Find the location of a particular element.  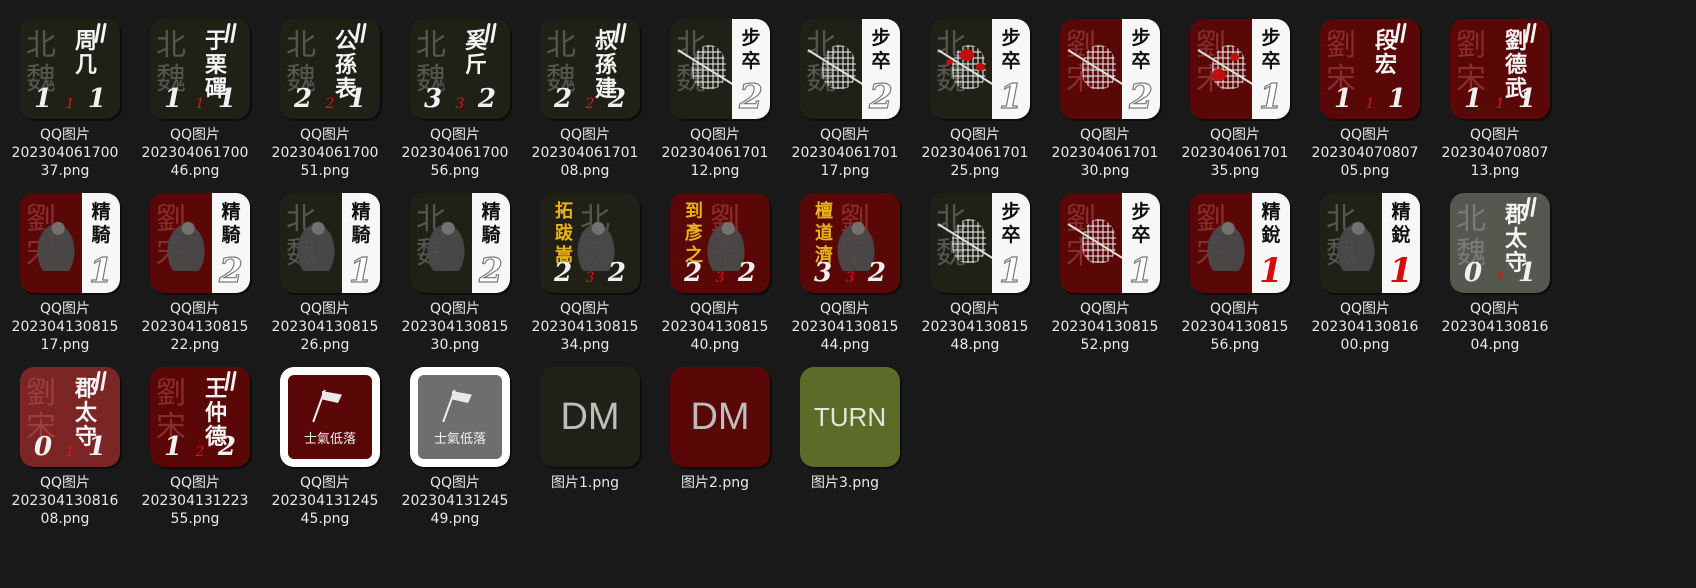

file-label: 图片1.png is located at coordinates (584, 483).